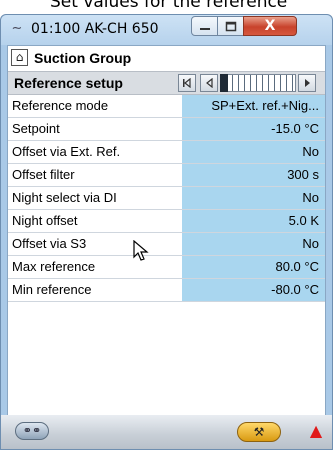 This screenshot has height=450, width=333. What do you see at coordinates (19, 57) in the screenshot?
I see `home-icon: ⌂` at bounding box center [19, 57].